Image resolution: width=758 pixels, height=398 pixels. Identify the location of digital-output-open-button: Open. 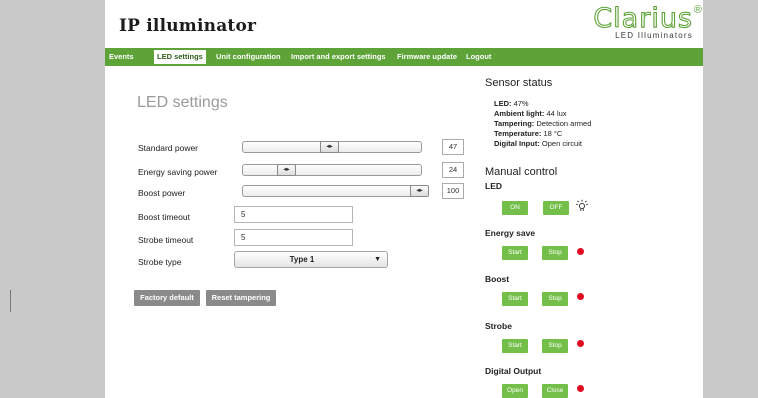
(515, 391).